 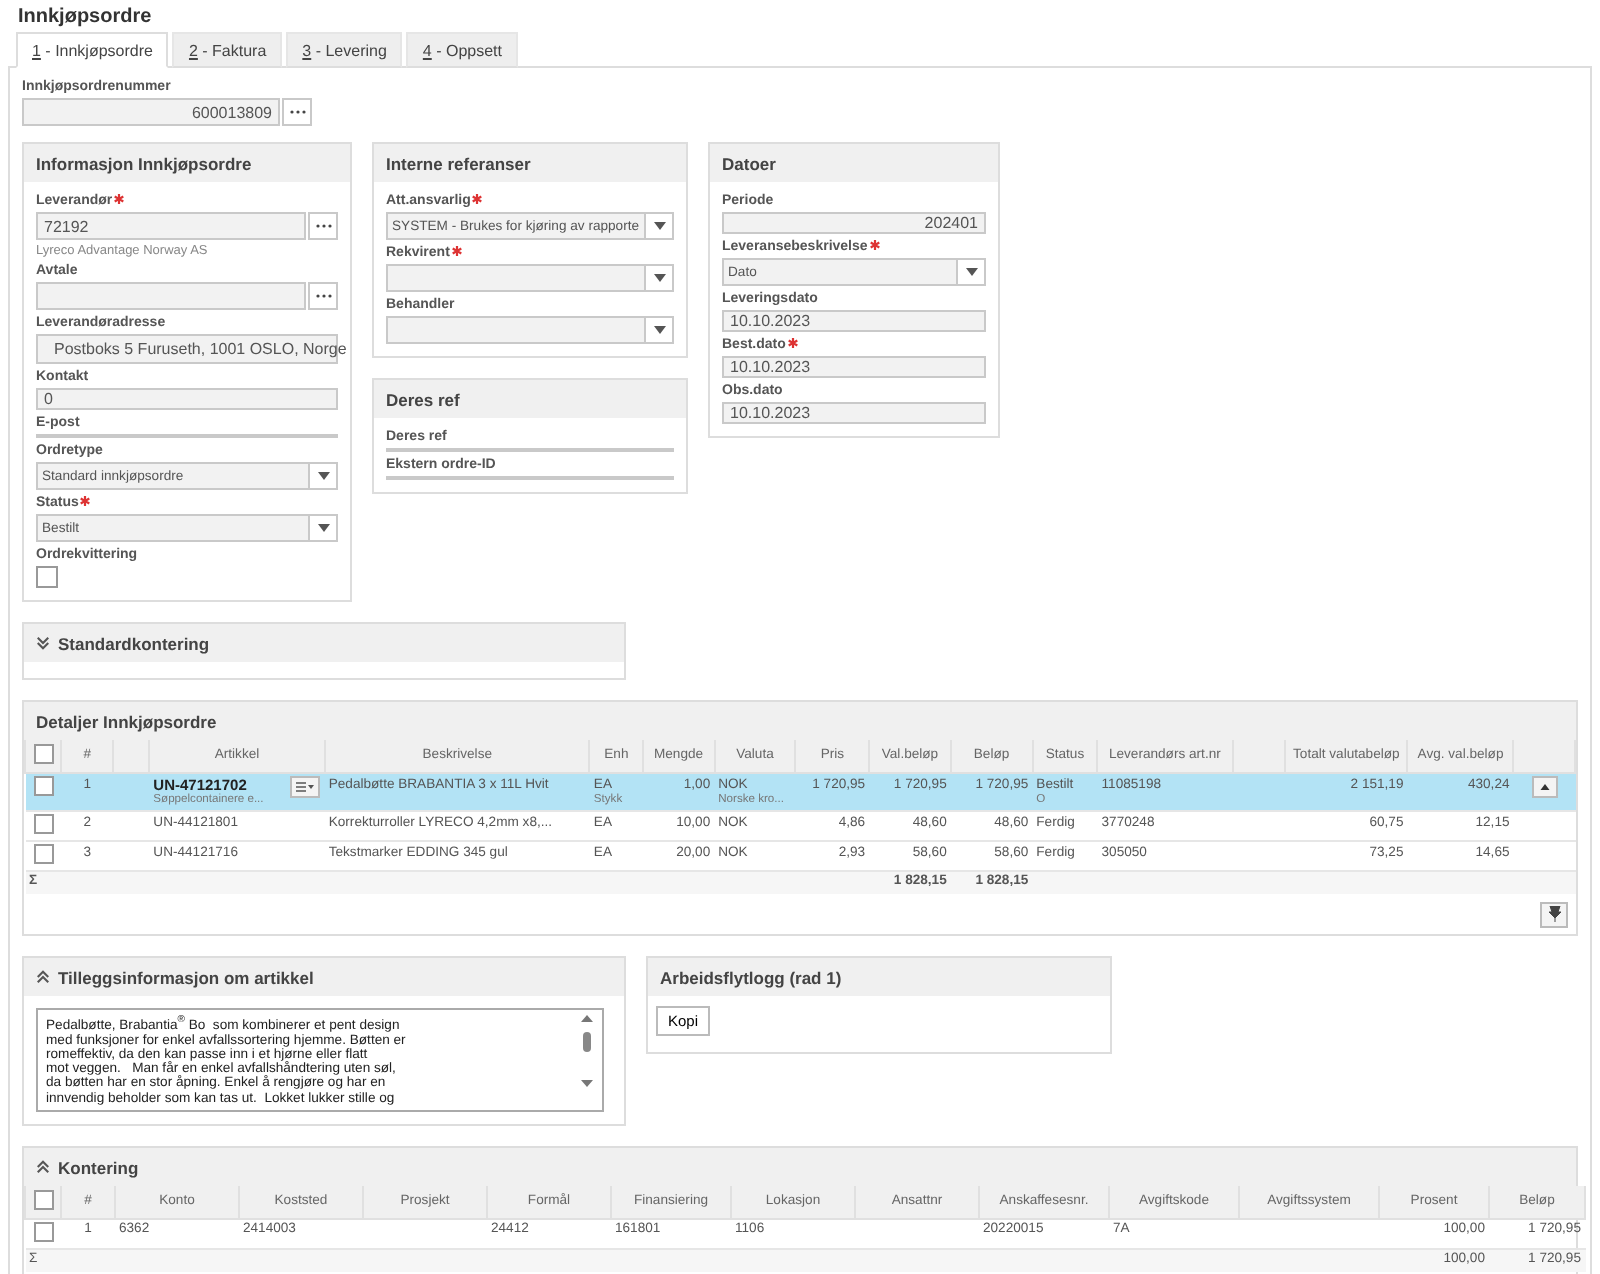 What do you see at coordinates (587, 1051) in the screenshot?
I see `scrollbar-icon` at bounding box center [587, 1051].